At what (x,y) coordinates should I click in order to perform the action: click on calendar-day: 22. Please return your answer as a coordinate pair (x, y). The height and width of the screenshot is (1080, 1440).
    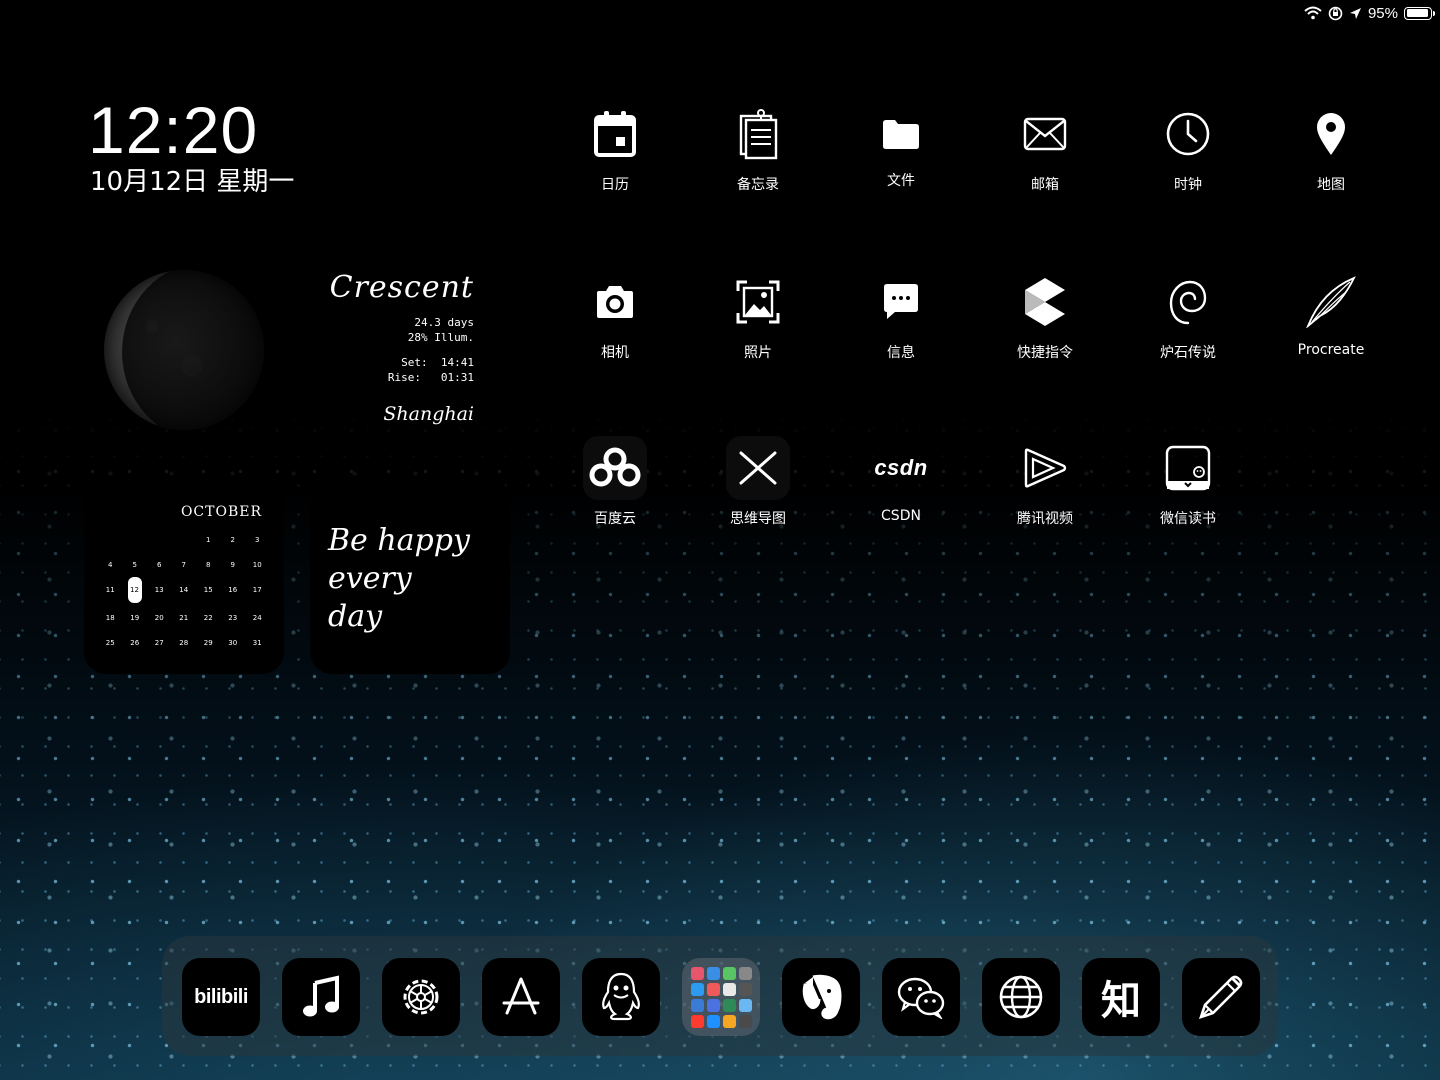
    Looking at the image, I should click on (208, 618).